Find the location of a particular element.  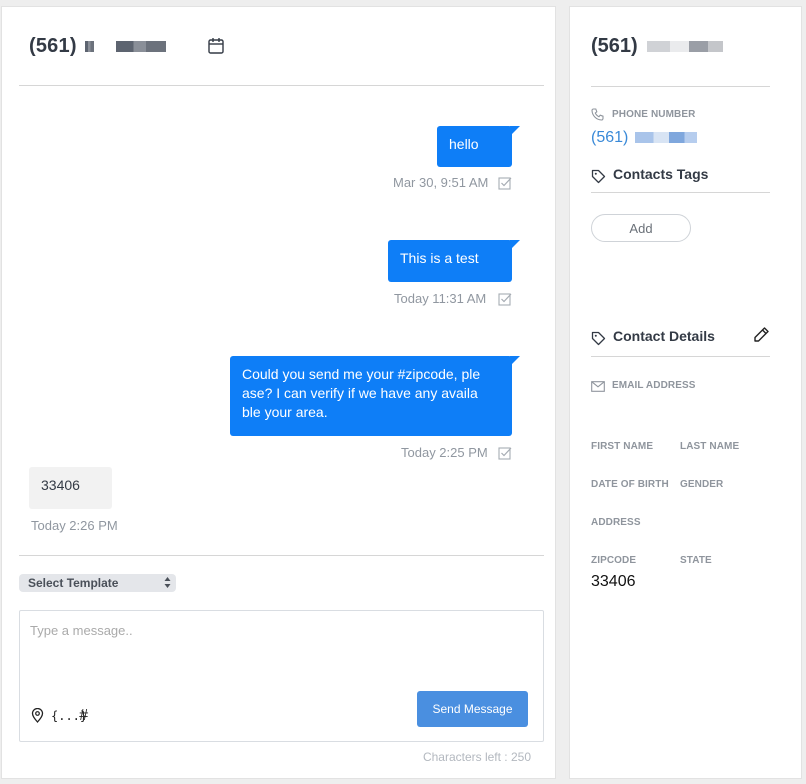

contact-title-text: (561) is located at coordinates (614, 46).